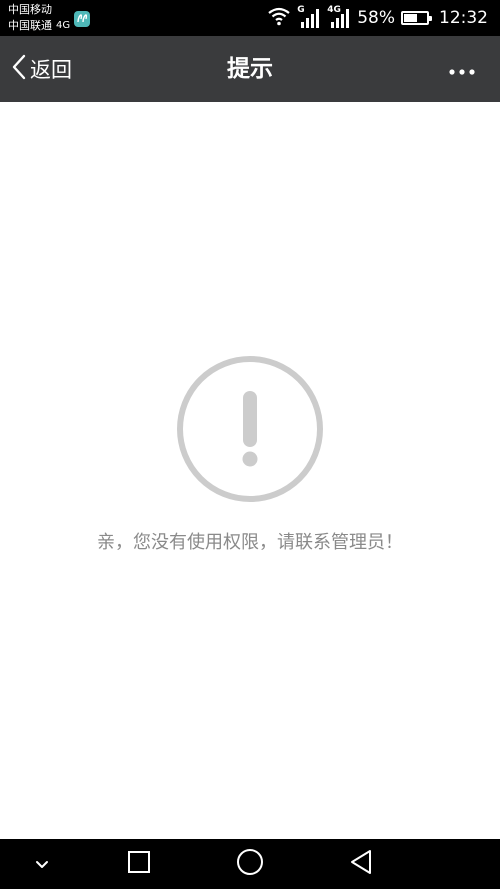 The width and height of the screenshot is (500, 889). What do you see at coordinates (250, 431) in the screenshot?
I see `exclamation-circle-icon` at bounding box center [250, 431].